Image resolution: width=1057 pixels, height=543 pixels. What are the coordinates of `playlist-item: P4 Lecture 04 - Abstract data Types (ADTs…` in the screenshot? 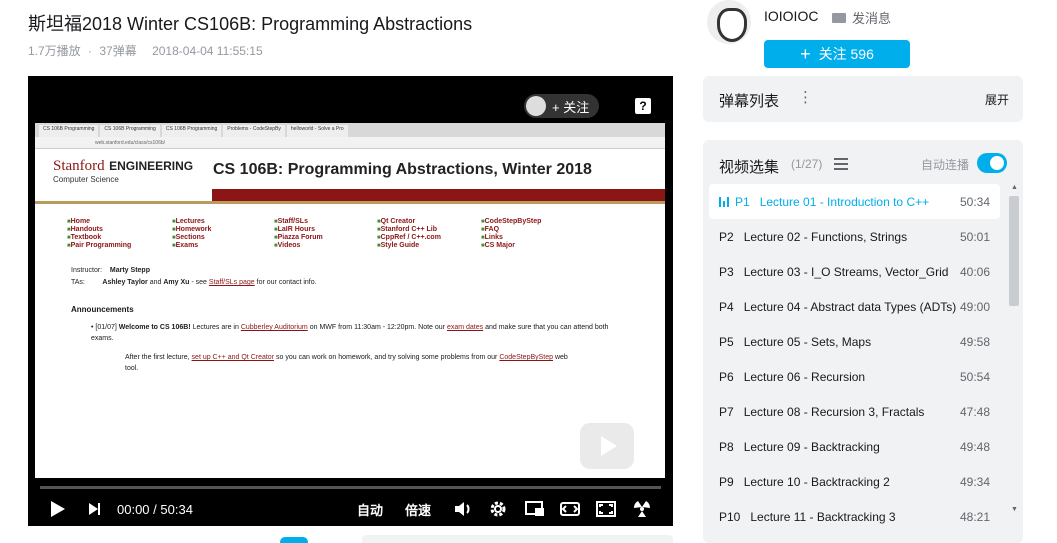 It's located at (854, 306).